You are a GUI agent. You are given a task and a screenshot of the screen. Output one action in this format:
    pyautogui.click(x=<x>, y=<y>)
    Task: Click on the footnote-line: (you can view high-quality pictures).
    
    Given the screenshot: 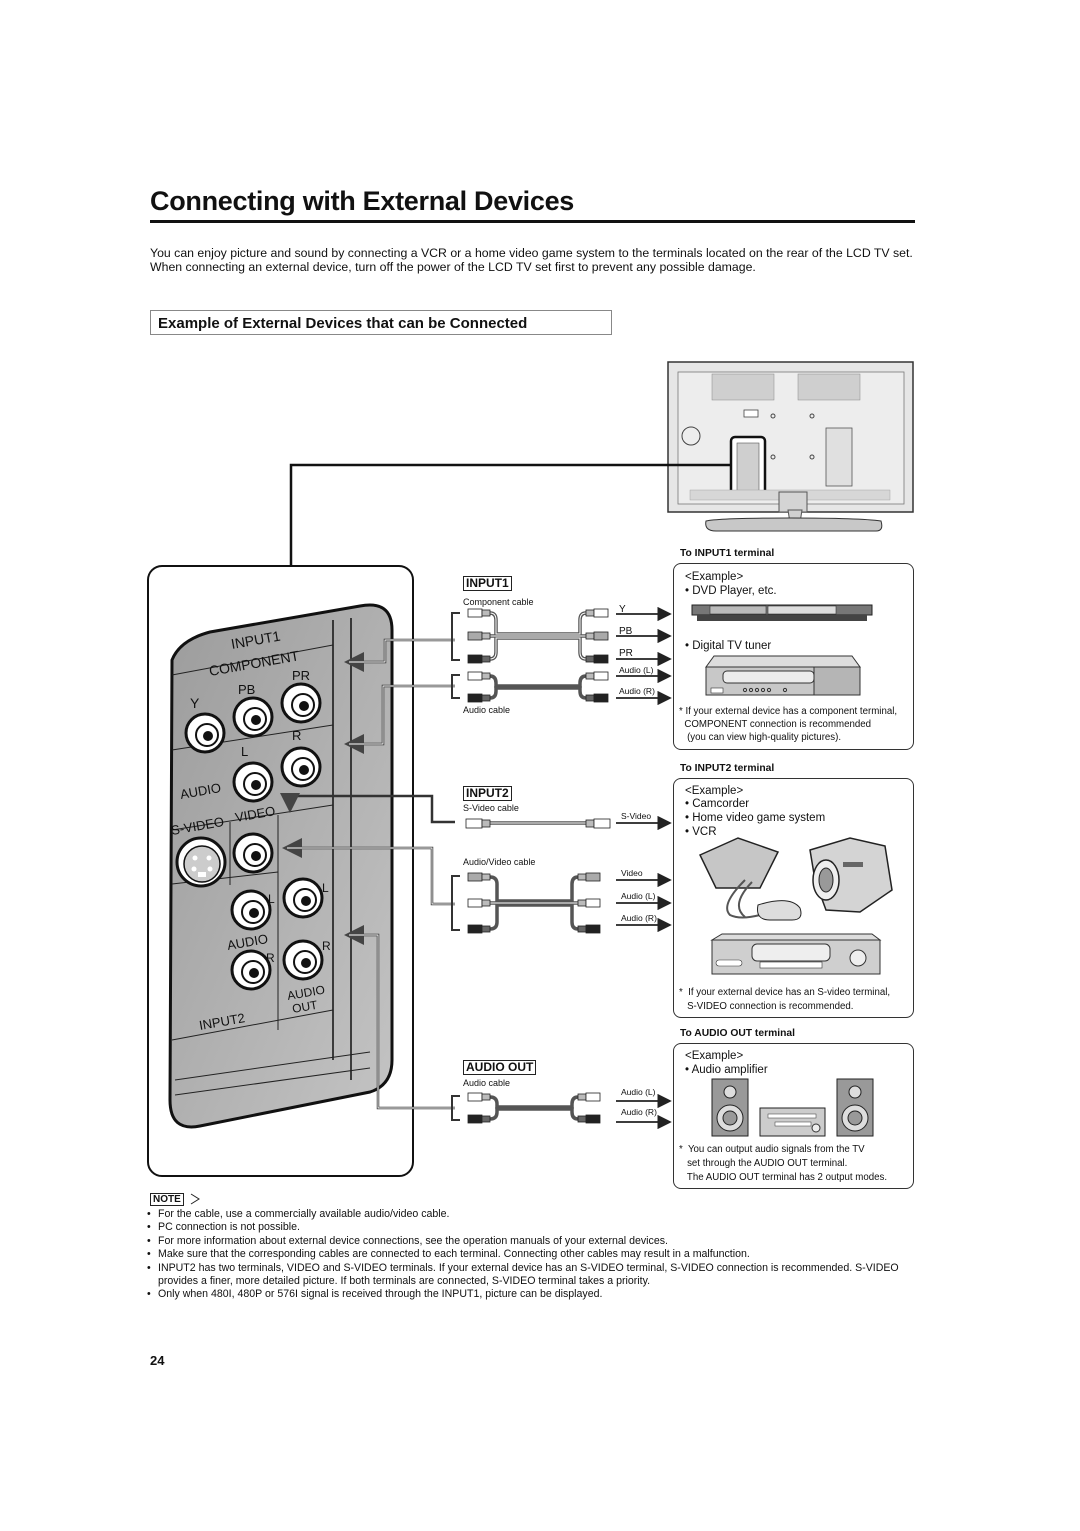 What is the action you would take?
    pyautogui.click(x=760, y=737)
    